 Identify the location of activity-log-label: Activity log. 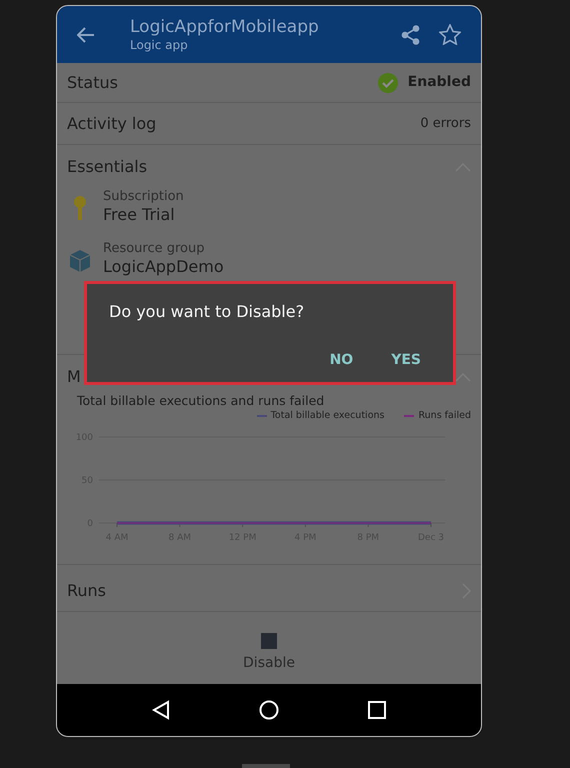
(111, 123).